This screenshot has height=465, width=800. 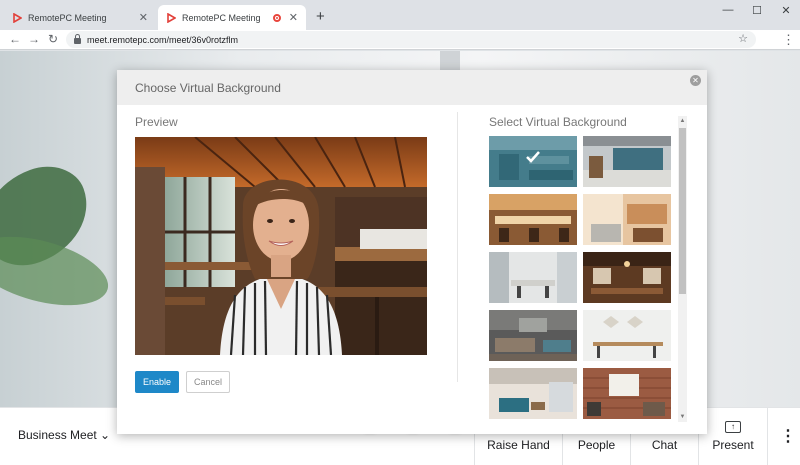 I want to click on restaurant-photo, so click(x=533, y=219).